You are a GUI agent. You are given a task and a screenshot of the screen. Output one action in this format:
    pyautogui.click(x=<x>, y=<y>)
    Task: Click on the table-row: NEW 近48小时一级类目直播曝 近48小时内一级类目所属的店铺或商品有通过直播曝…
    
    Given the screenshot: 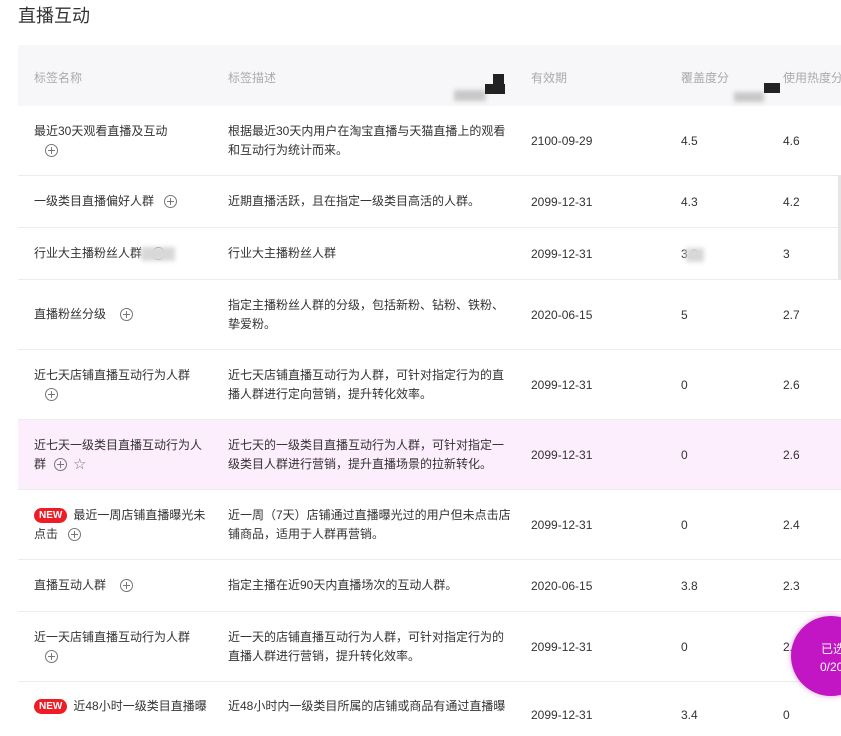 What is the action you would take?
    pyautogui.click(x=429, y=709)
    